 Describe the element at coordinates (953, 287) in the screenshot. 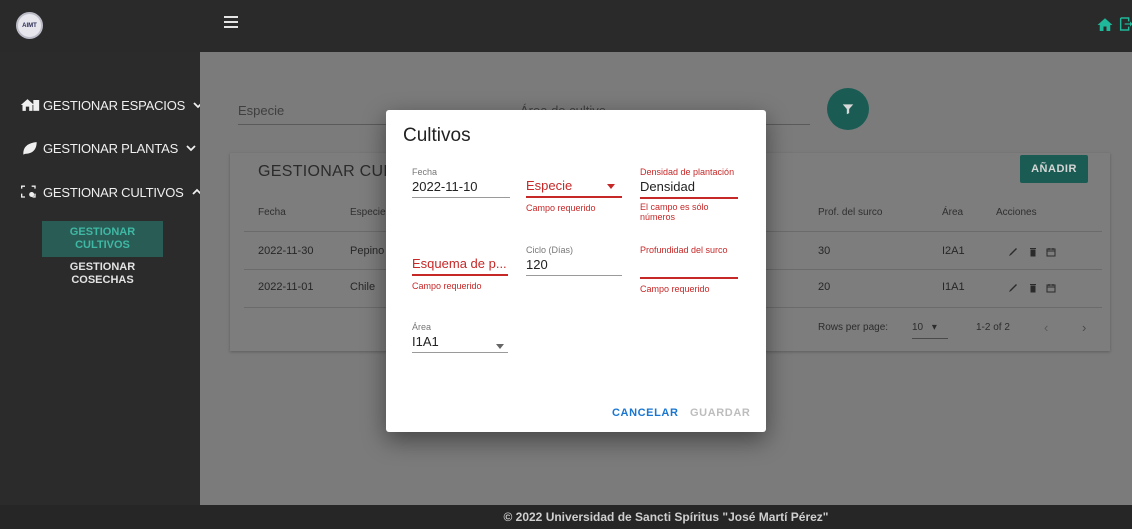

I see `cell-area: I1A1` at that location.